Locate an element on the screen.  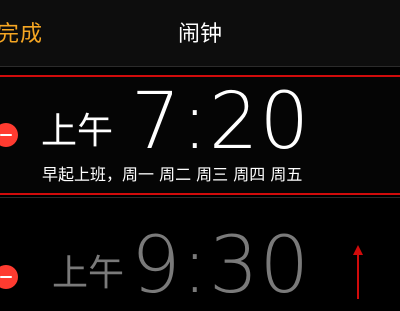
alarm-period: 上午 is located at coordinates (88, 273).